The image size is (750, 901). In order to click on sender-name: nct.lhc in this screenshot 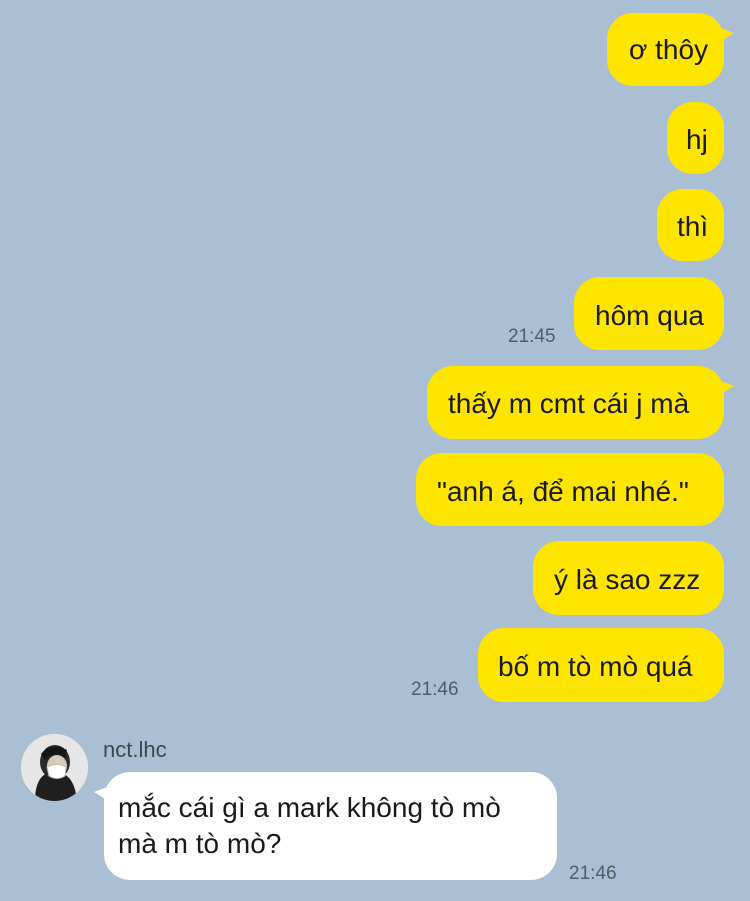, I will do `click(135, 750)`.